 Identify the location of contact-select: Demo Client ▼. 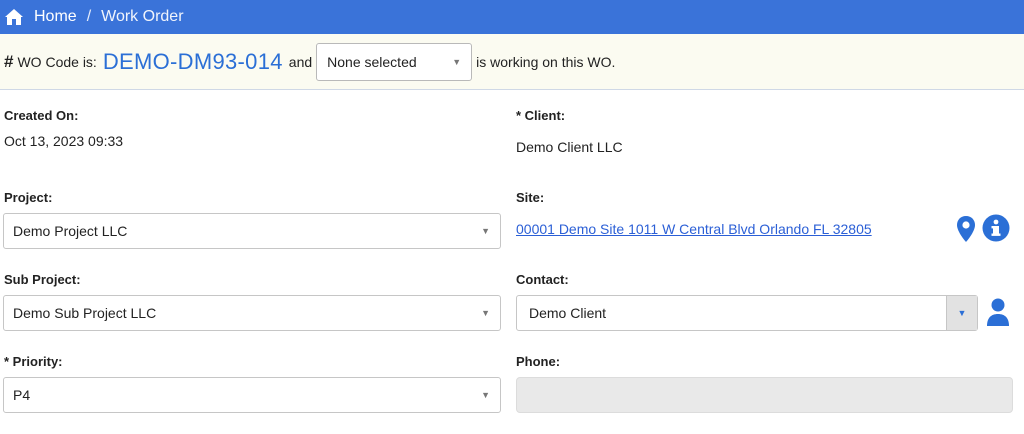
(747, 313).